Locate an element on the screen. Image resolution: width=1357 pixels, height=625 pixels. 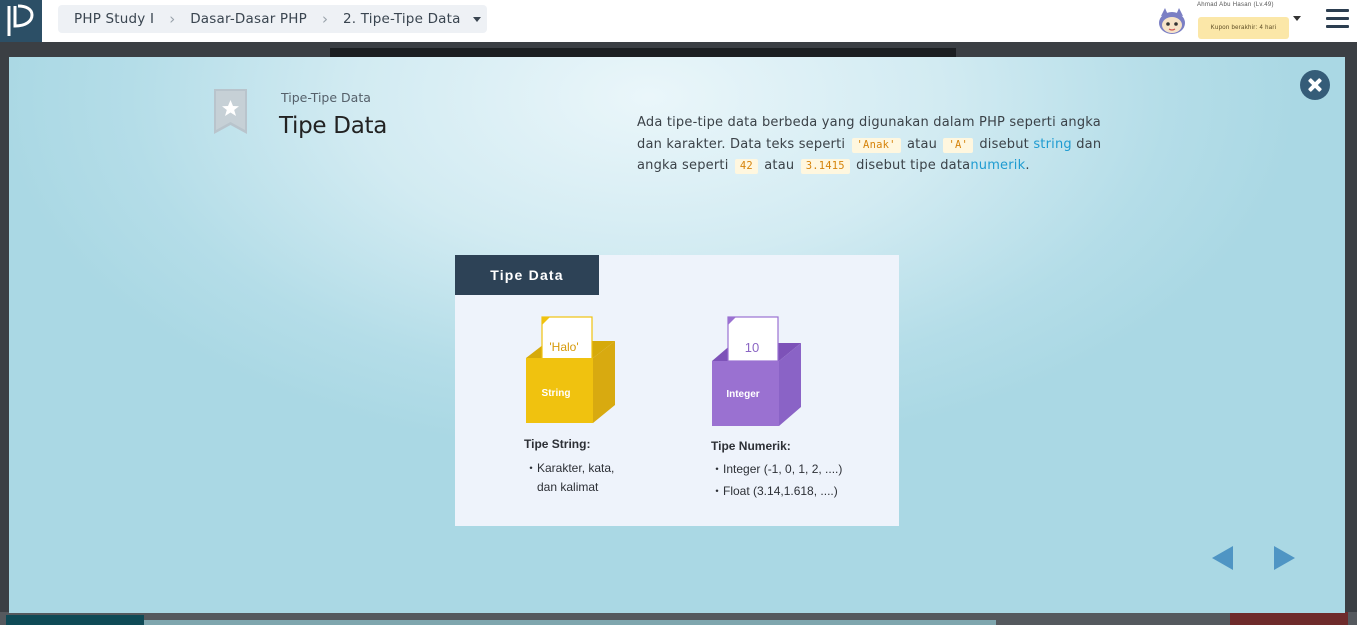
bookmark-star-icon is located at coordinates (230, 111).